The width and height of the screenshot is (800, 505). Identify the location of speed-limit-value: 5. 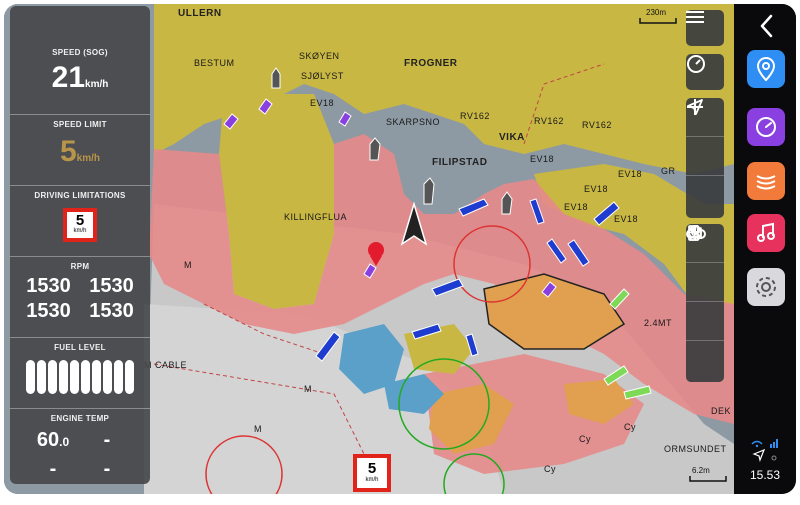
(68, 151).